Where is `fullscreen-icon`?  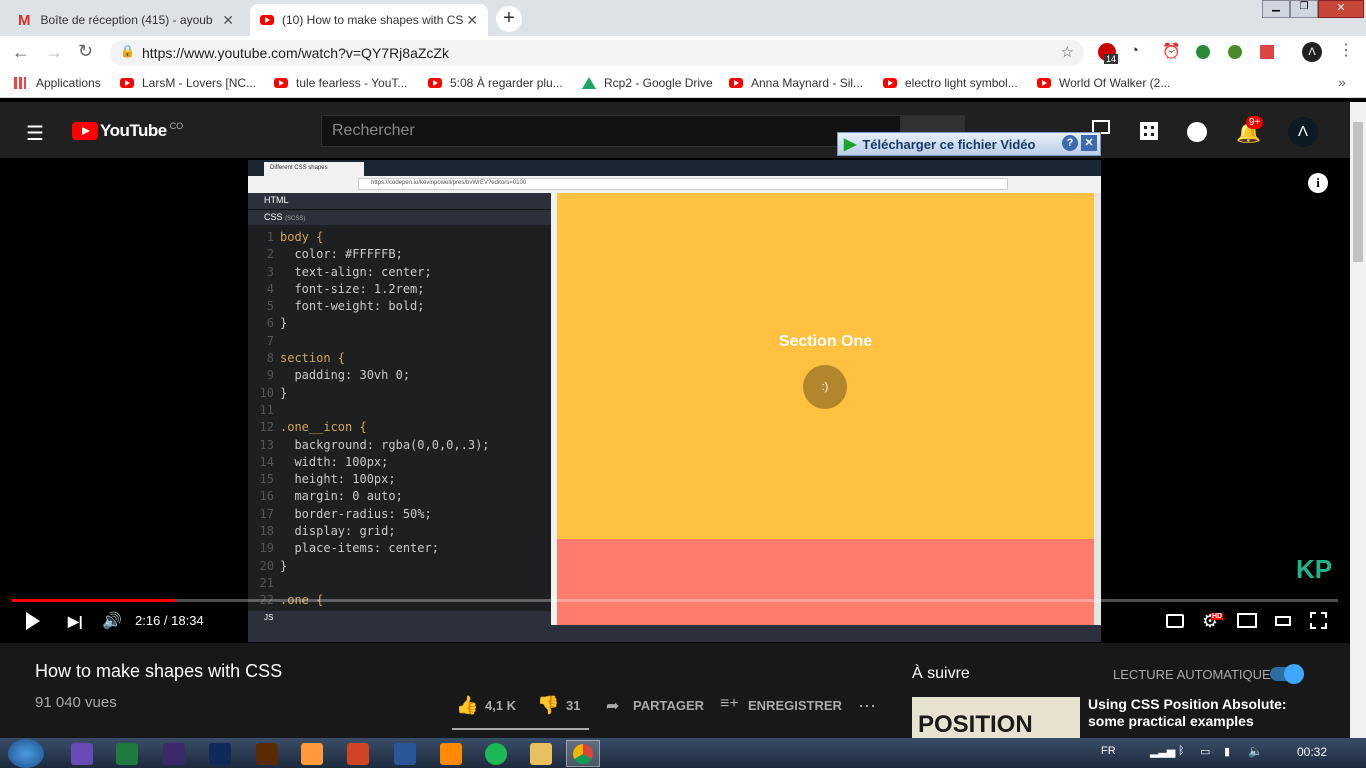 fullscreen-icon is located at coordinates (1318, 620).